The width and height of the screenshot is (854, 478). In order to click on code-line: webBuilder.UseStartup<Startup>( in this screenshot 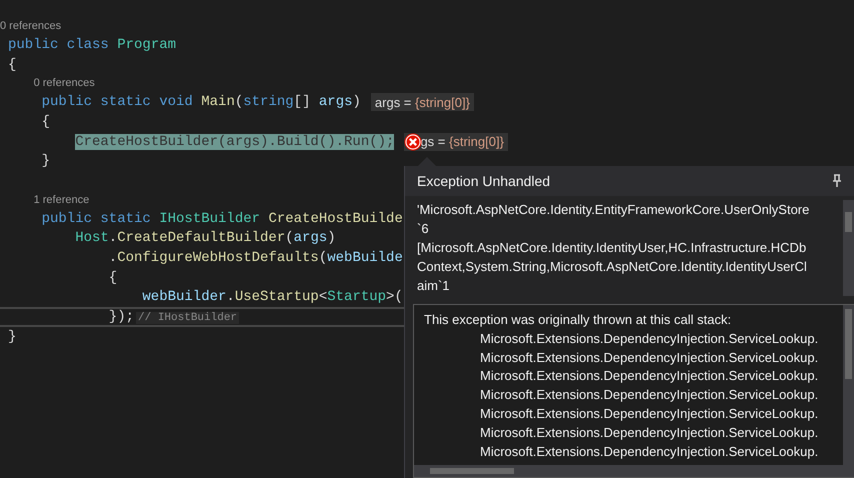, I will do `click(272, 297)`.